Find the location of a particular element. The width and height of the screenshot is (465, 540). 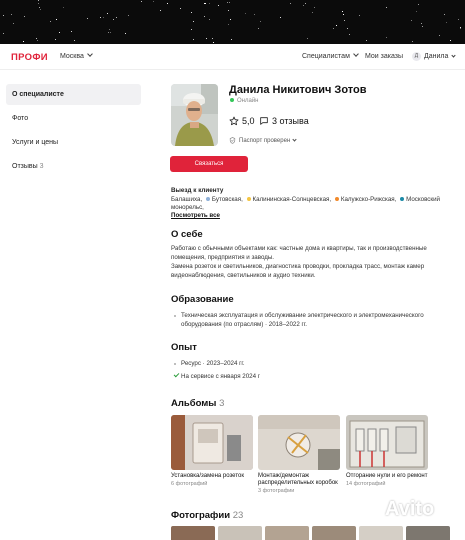

album-title: Монтаж/демонтаж распределительных коробок is located at coordinates (299, 480).